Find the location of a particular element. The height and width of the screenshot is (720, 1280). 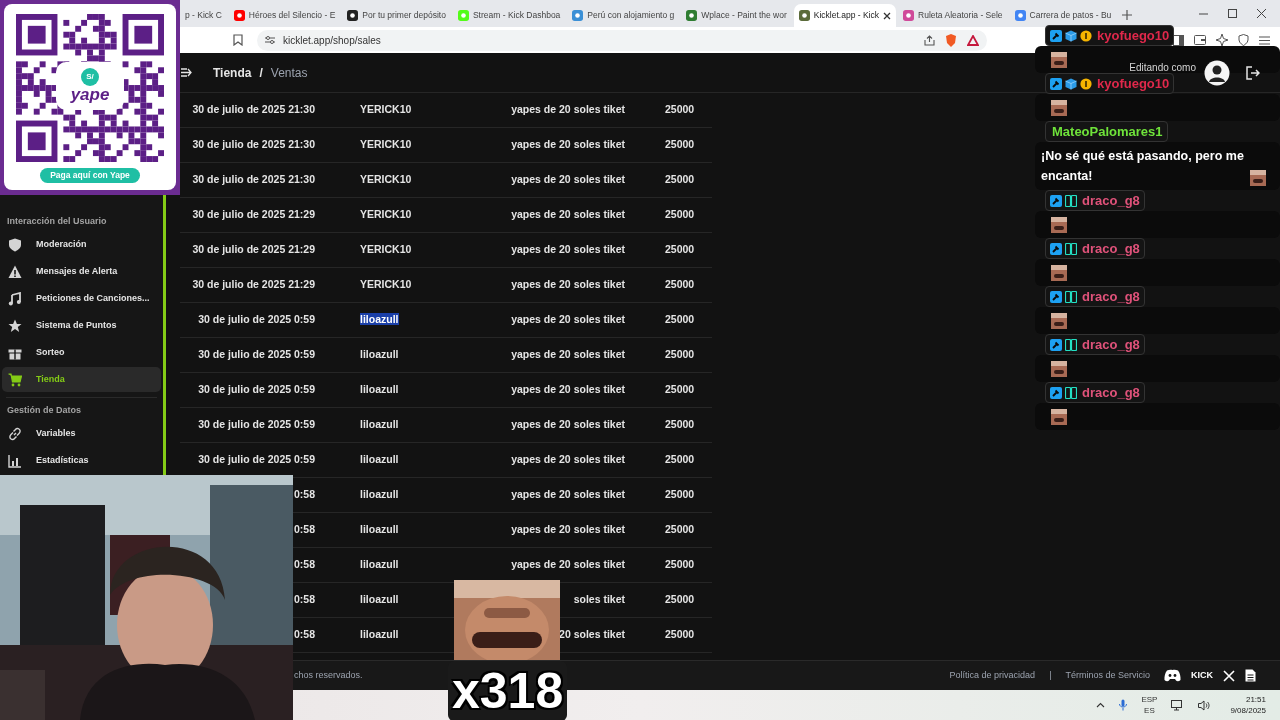

chart-icon is located at coordinates (15, 460).